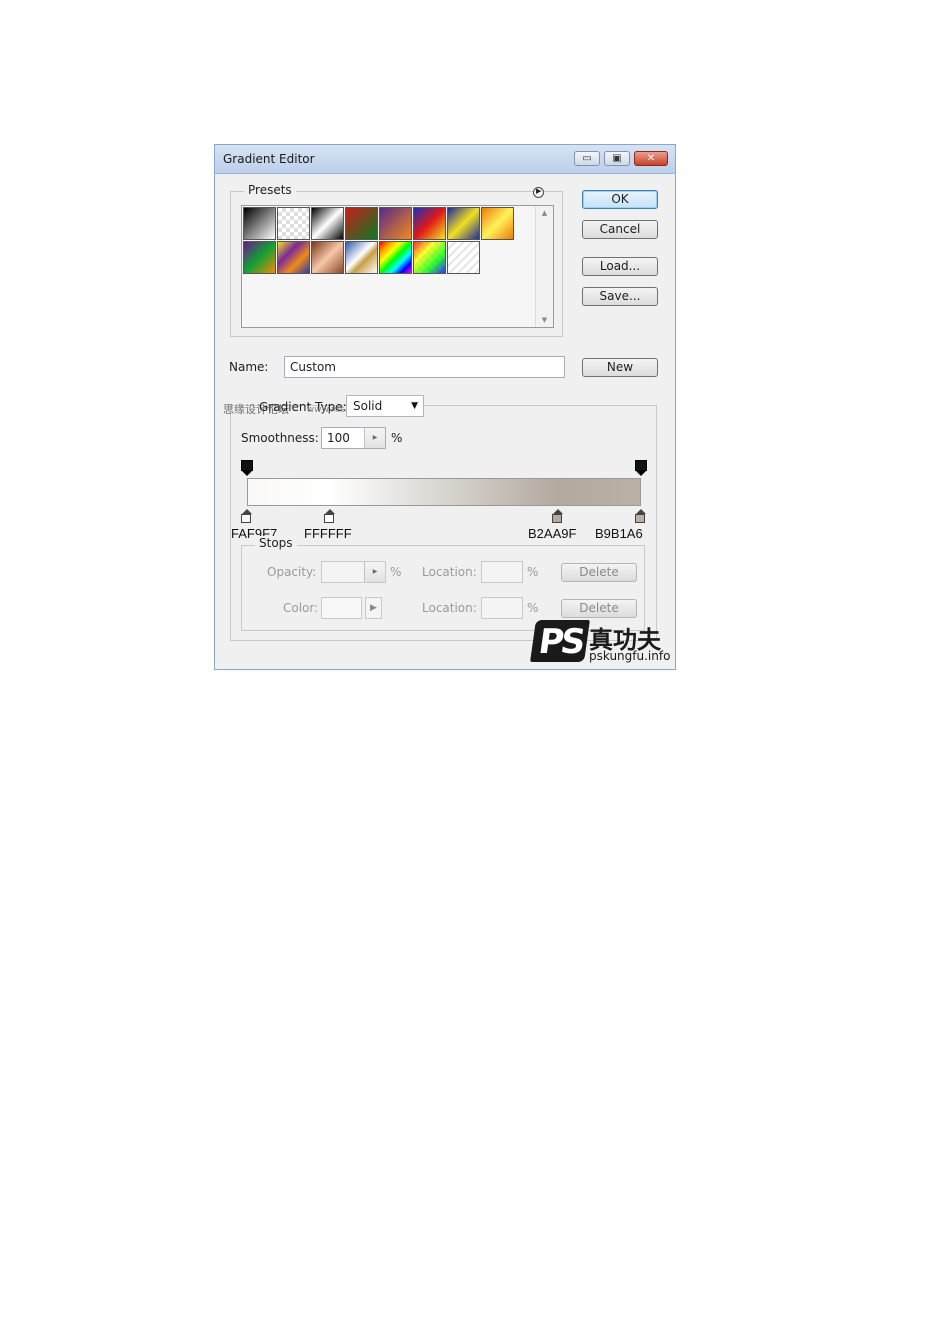  I want to click on maximize-button: ▣, so click(617, 158).